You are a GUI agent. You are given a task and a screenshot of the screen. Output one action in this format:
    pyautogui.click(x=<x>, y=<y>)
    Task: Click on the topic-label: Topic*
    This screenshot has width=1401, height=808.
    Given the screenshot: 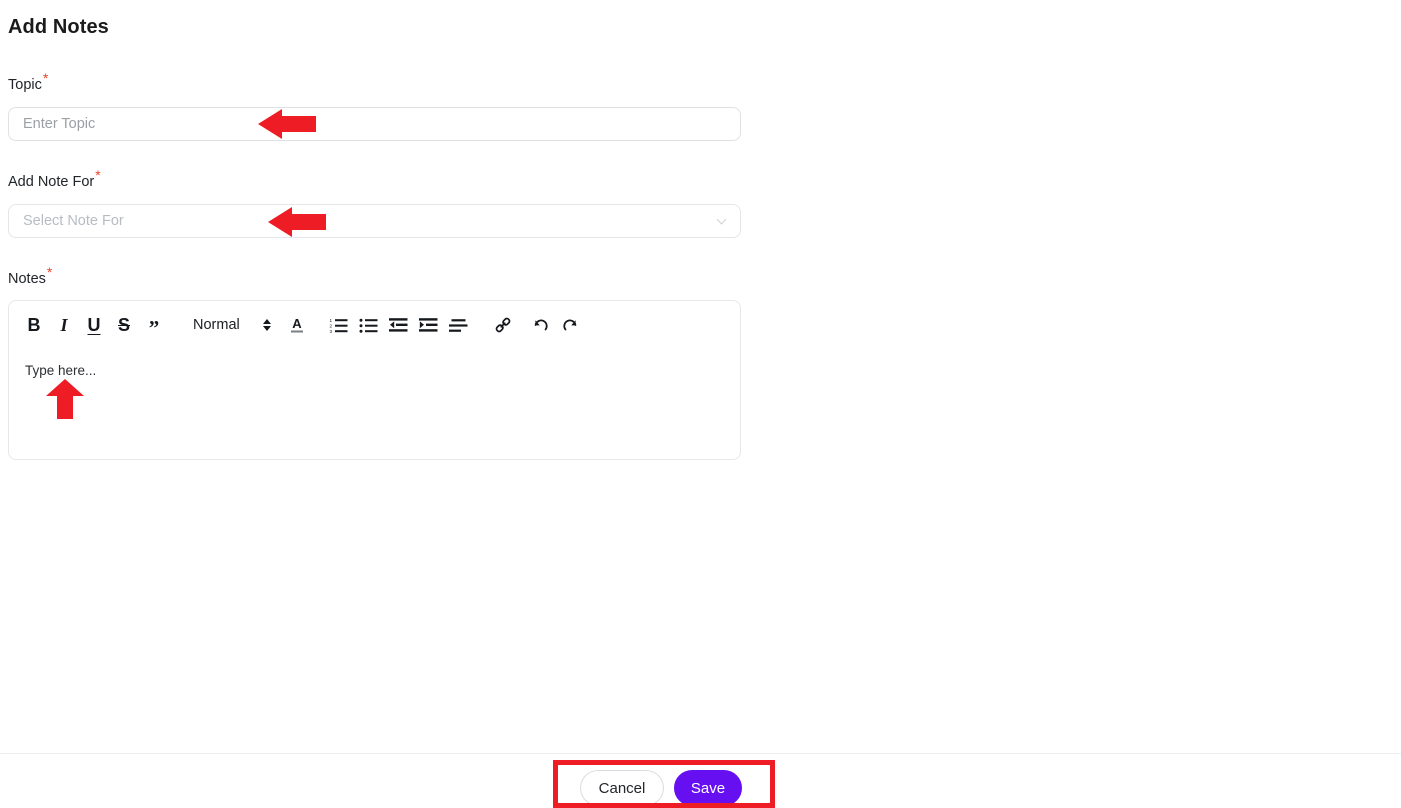 What is the action you would take?
    pyautogui.click(x=28, y=82)
    